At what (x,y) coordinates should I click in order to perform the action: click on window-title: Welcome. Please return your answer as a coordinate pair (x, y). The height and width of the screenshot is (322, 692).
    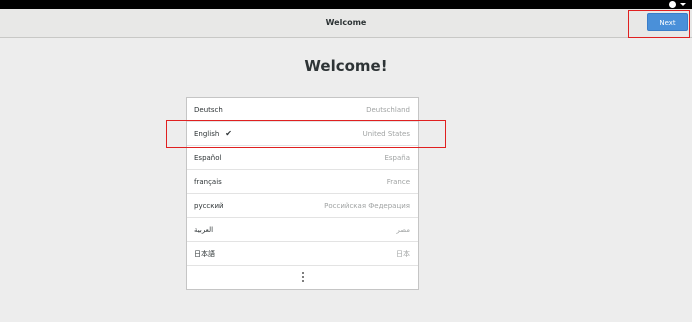
    Looking at the image, I should click on (346, 22).